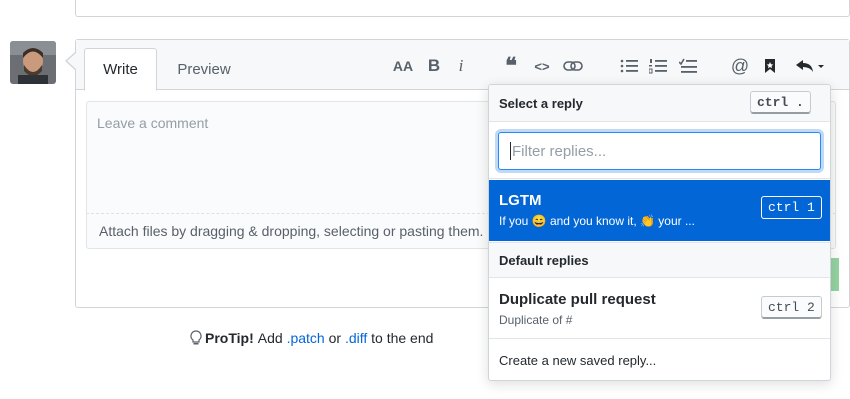 The height and width of the screenshot is (399, 850). What do you see at coordinates (306, 338) in the screenshot?
I see `patch-link: .patch` at bounding box center [306, 338].